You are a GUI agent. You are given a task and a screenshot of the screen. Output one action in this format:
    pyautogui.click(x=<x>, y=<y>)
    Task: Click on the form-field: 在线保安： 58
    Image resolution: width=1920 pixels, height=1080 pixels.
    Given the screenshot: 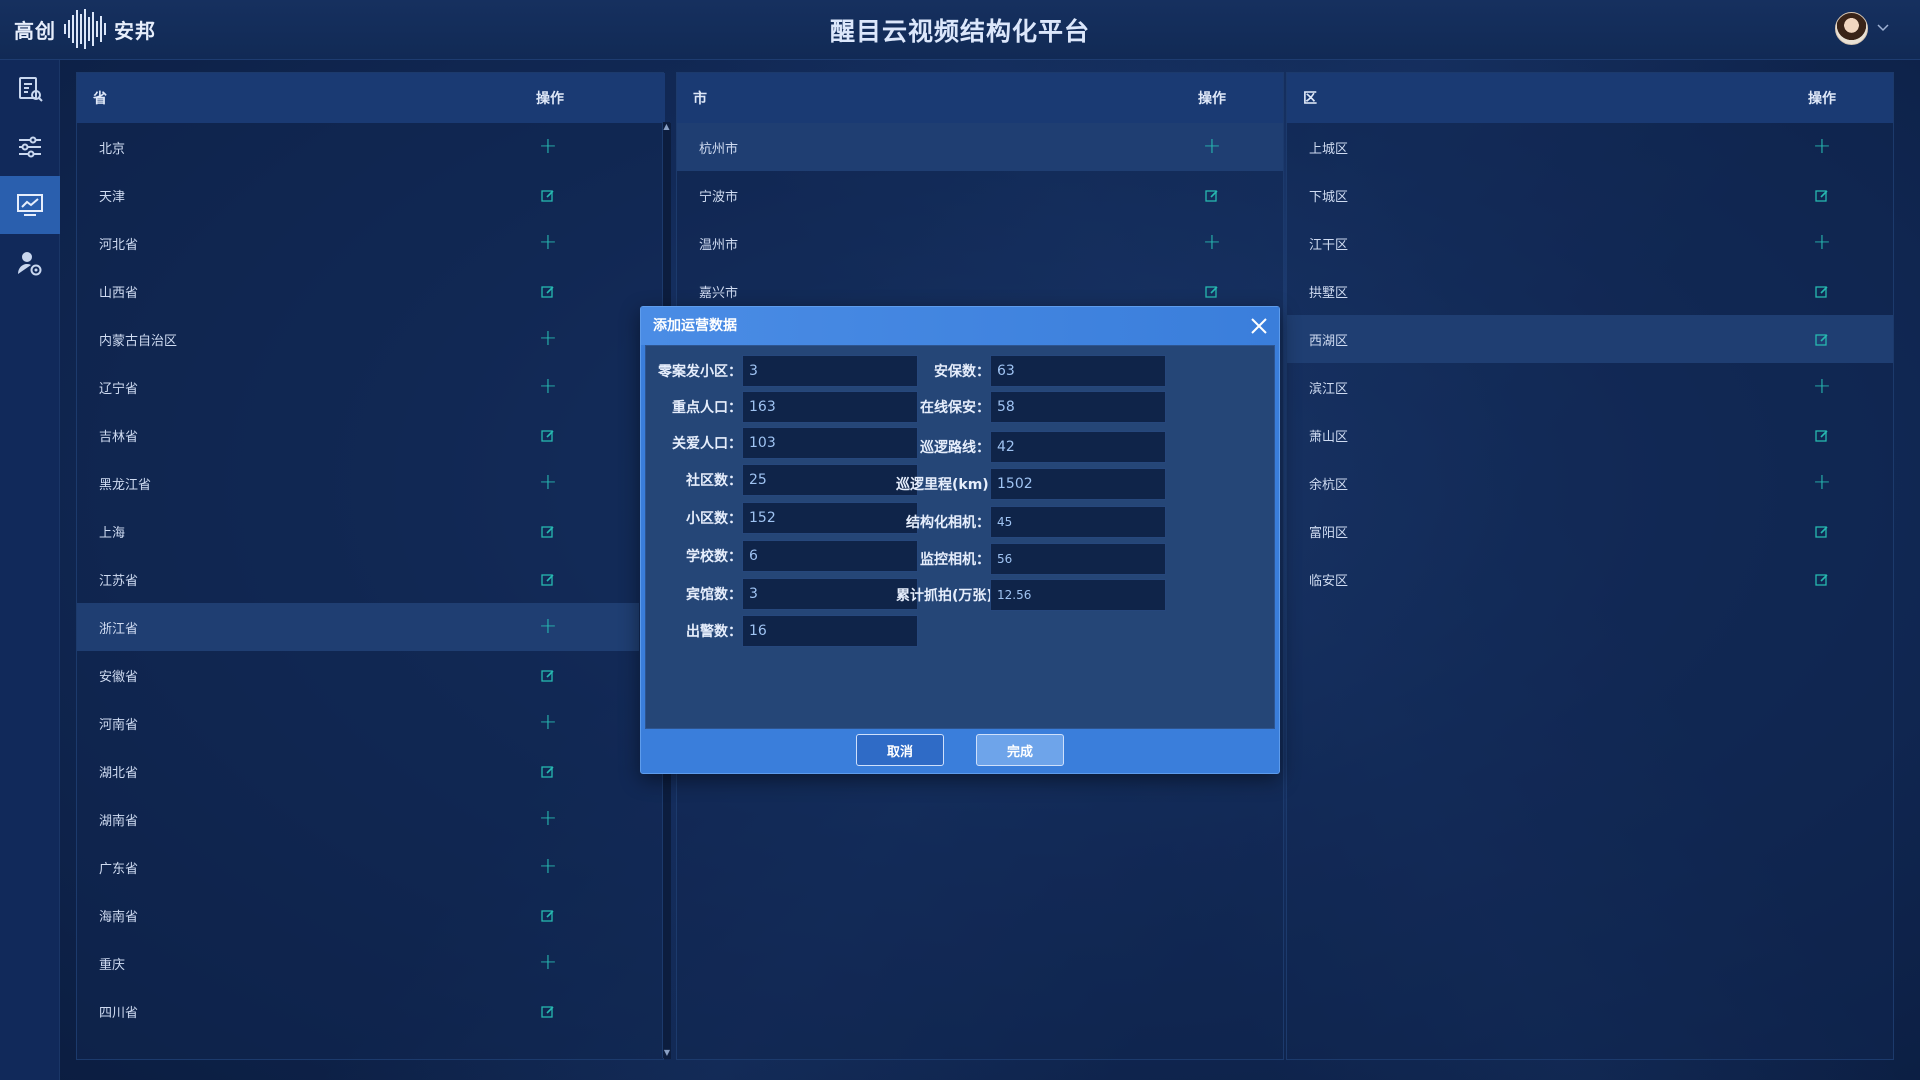 What is the action you would take?
    pyautogui.click(x=1031, y=407)
    